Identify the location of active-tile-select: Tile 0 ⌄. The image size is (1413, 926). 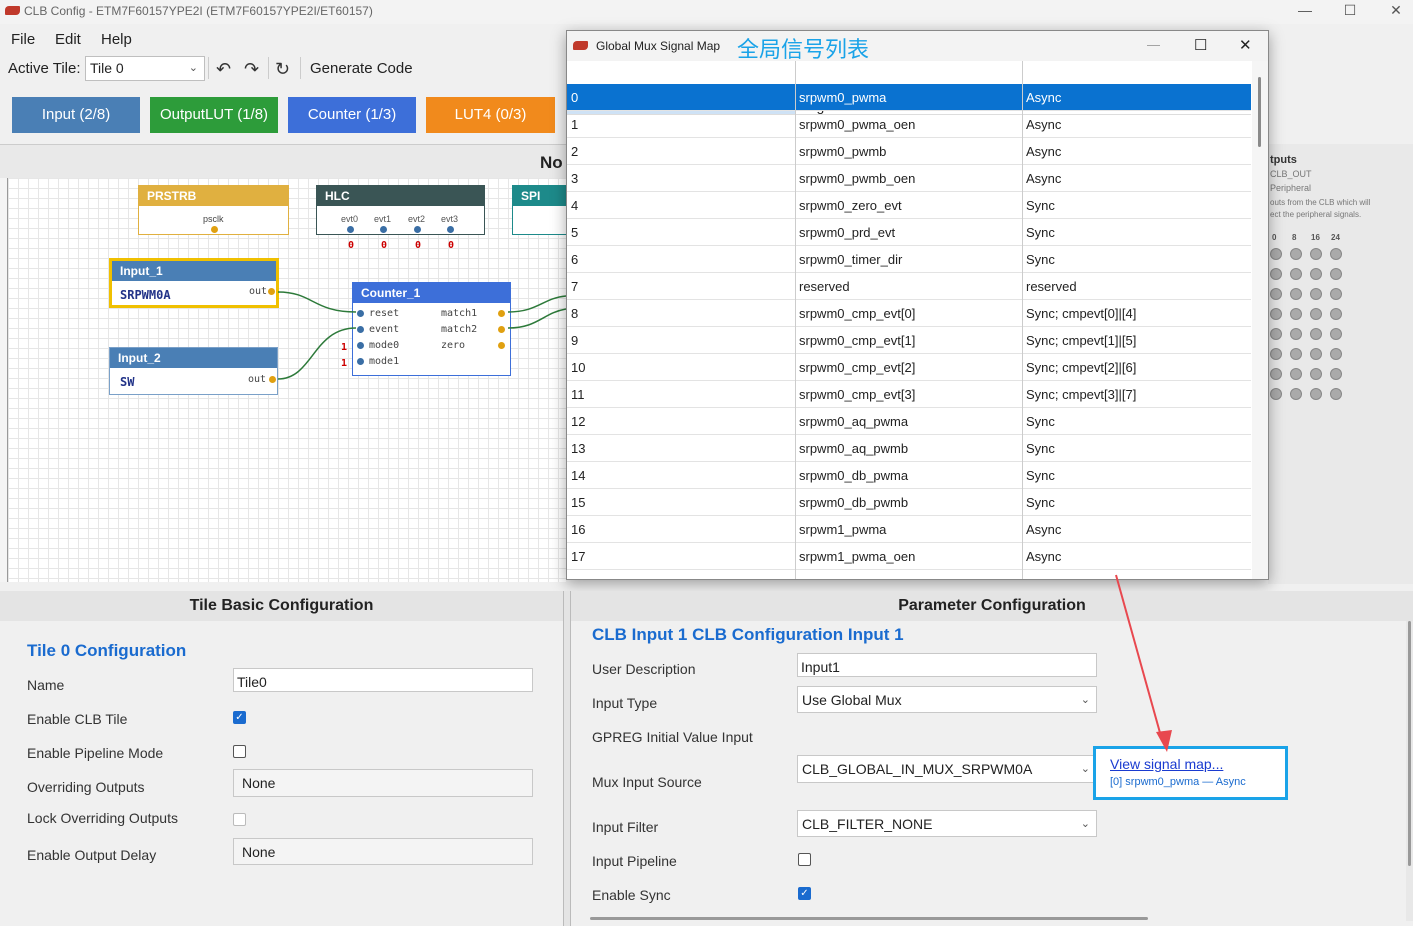
(145, 68).